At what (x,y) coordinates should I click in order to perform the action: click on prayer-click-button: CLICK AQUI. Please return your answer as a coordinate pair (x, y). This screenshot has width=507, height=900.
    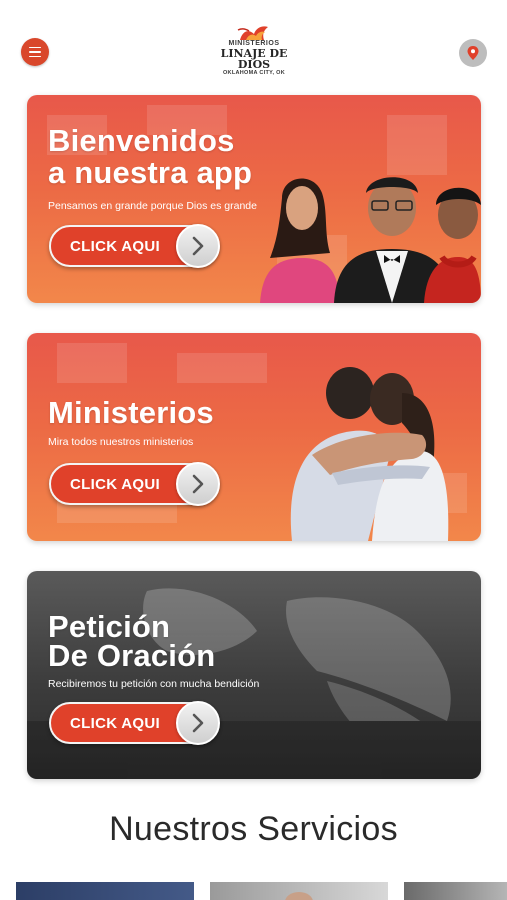
    Looking at the image, I should click on (134, 723).